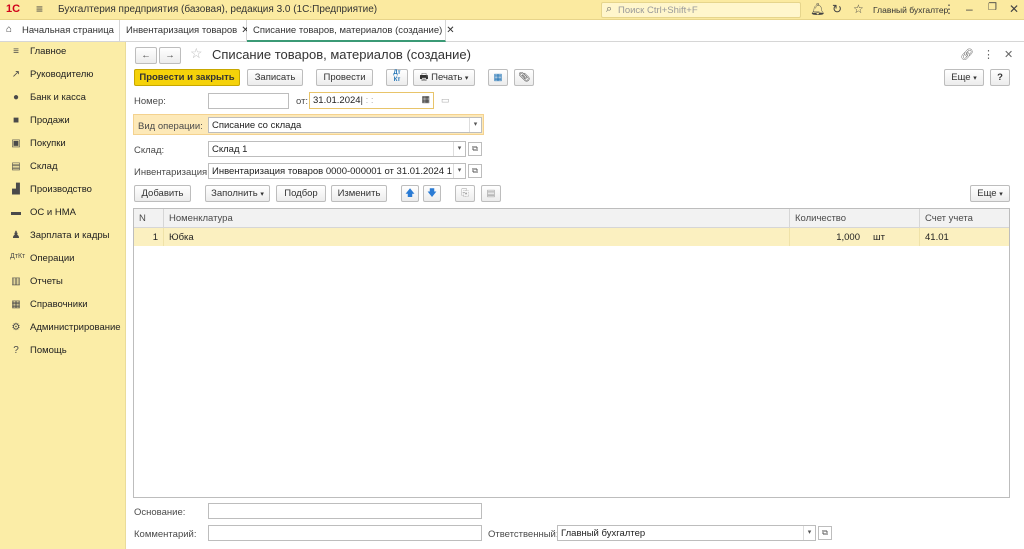 This screenshot has width=1024, height=549. What do you see at coordinates (13, 9) in the screenshot?
I see `1c-logo: 1С` at bounding box center [13, 9].